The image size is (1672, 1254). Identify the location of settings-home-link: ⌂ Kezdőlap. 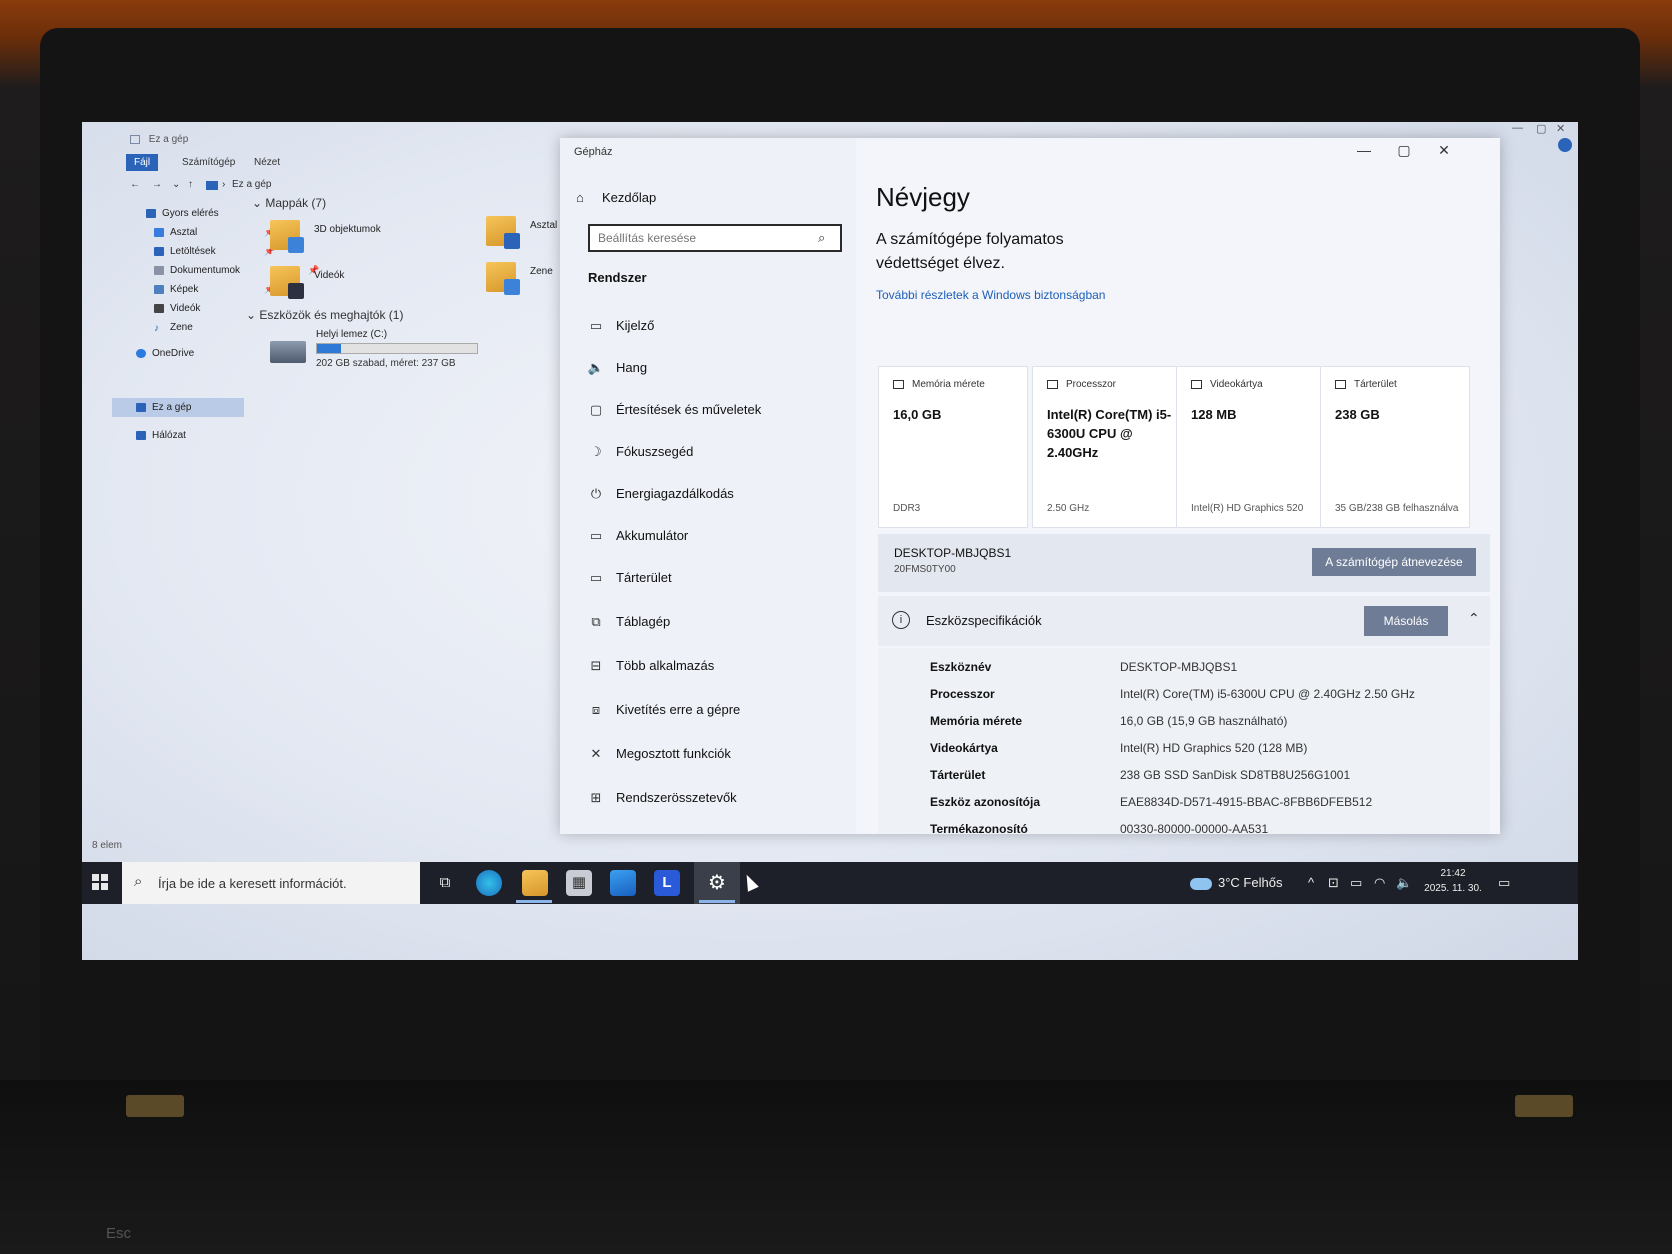
(616, 197).